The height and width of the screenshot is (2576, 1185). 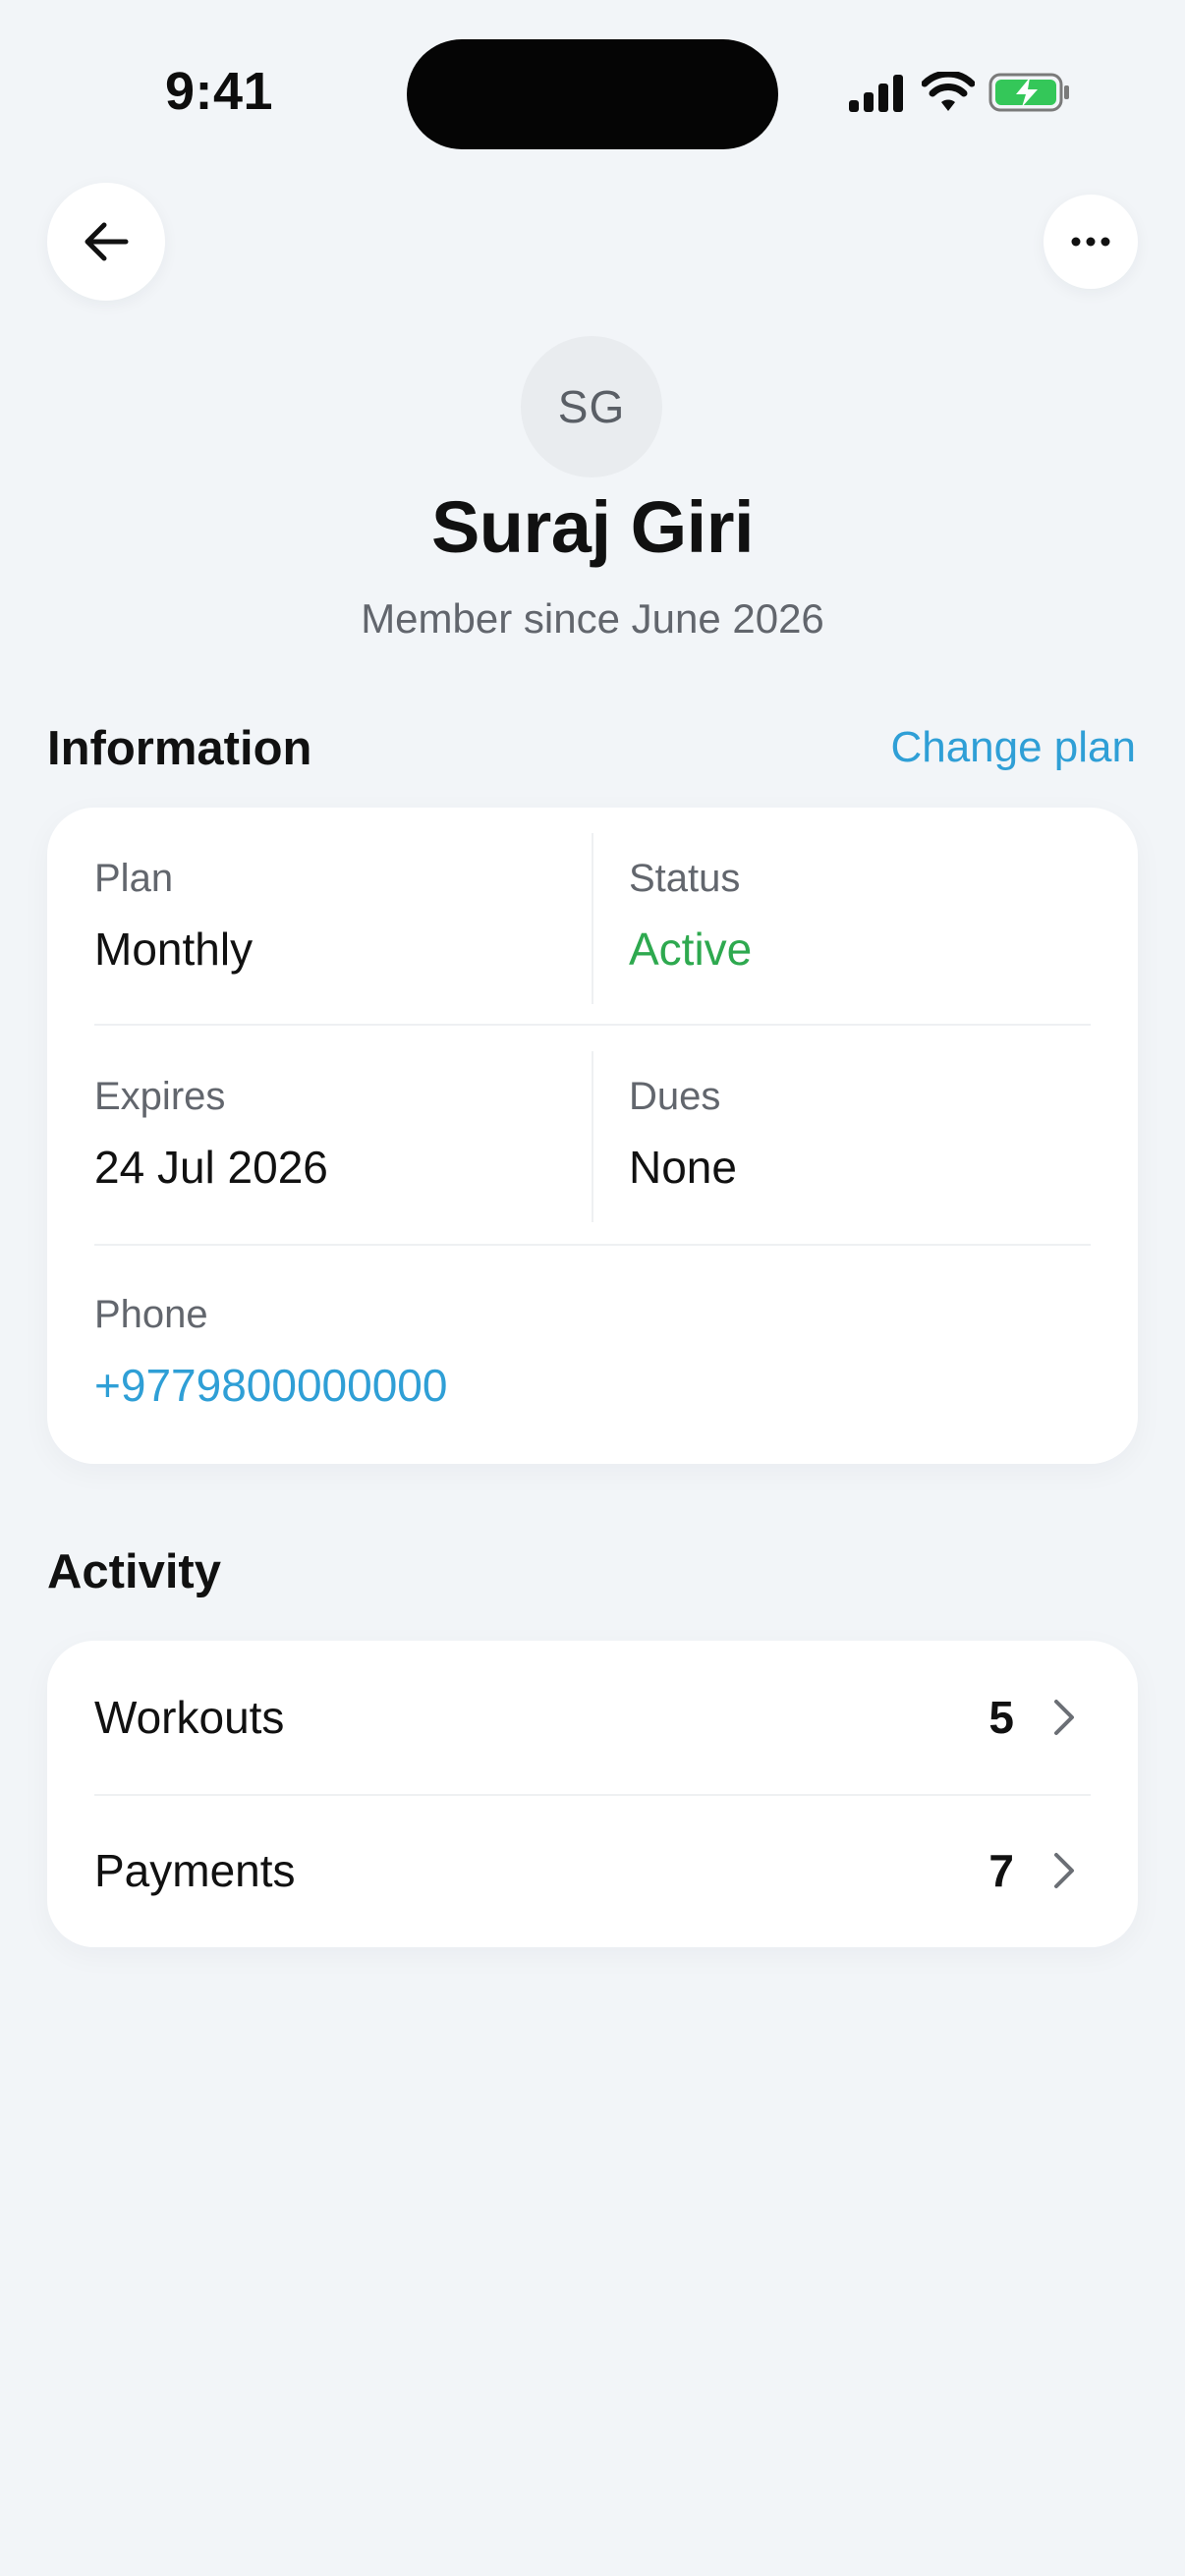 I want to click on wifi-icon, so click(x=949, y=94).